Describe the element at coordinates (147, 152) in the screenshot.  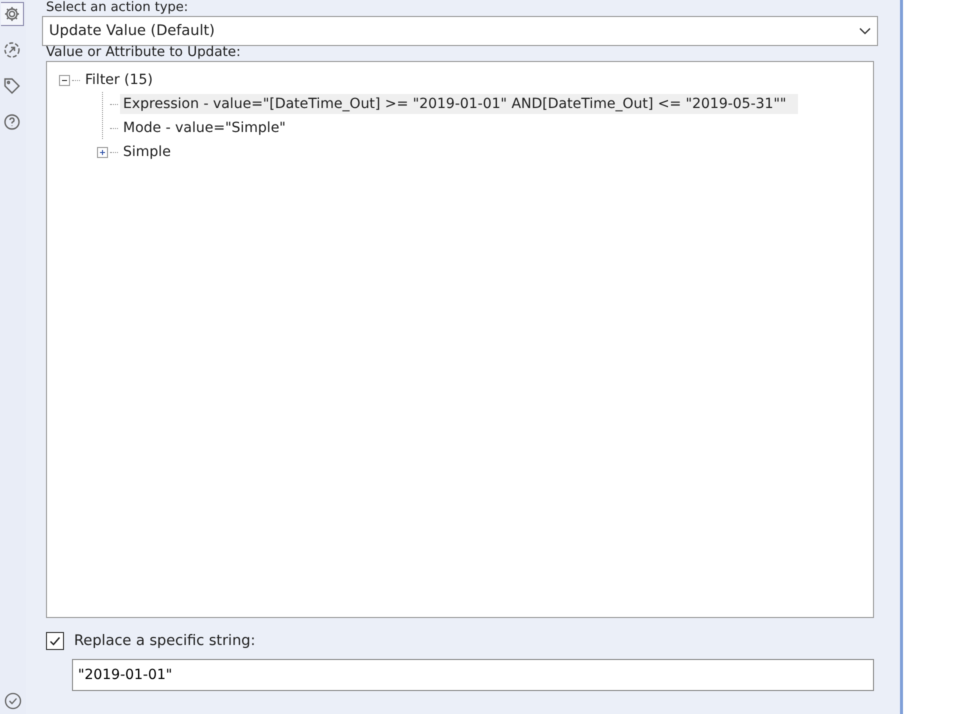
I see `tree-item: Simple` at that location.